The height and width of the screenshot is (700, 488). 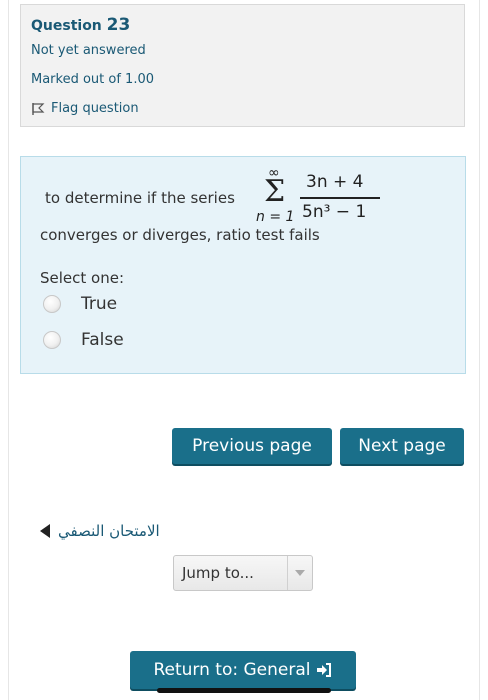 I want to click on previous-page-button: Previous page, so click(x=252, y=446).